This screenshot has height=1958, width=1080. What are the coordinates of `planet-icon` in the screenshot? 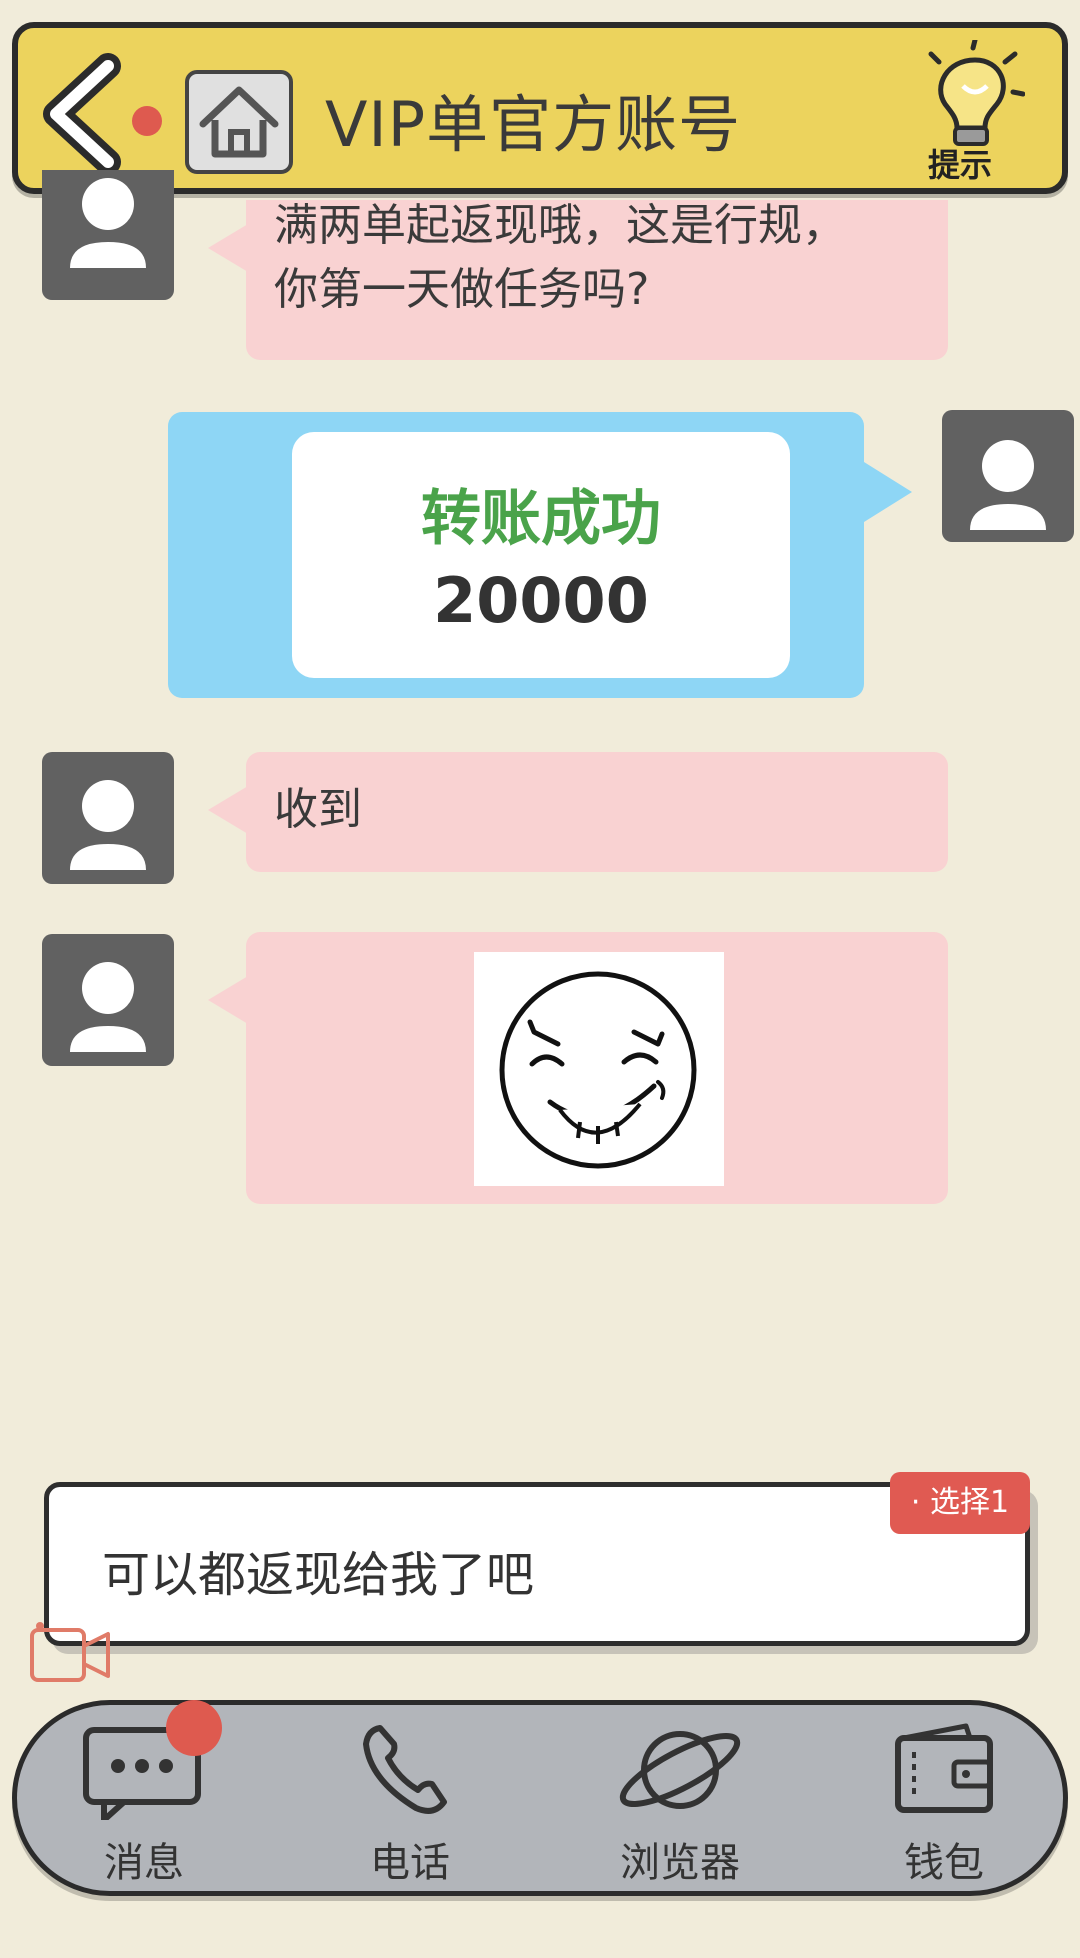 It's located at (680, 1770).